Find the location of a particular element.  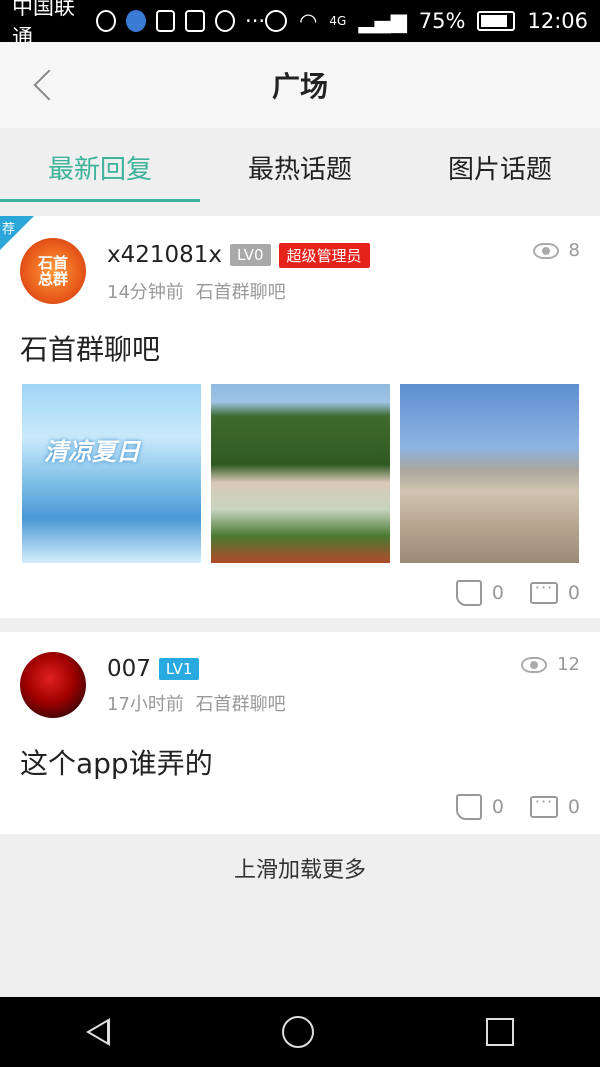

level-badge: LV1 is located at coordinates (179, 669).